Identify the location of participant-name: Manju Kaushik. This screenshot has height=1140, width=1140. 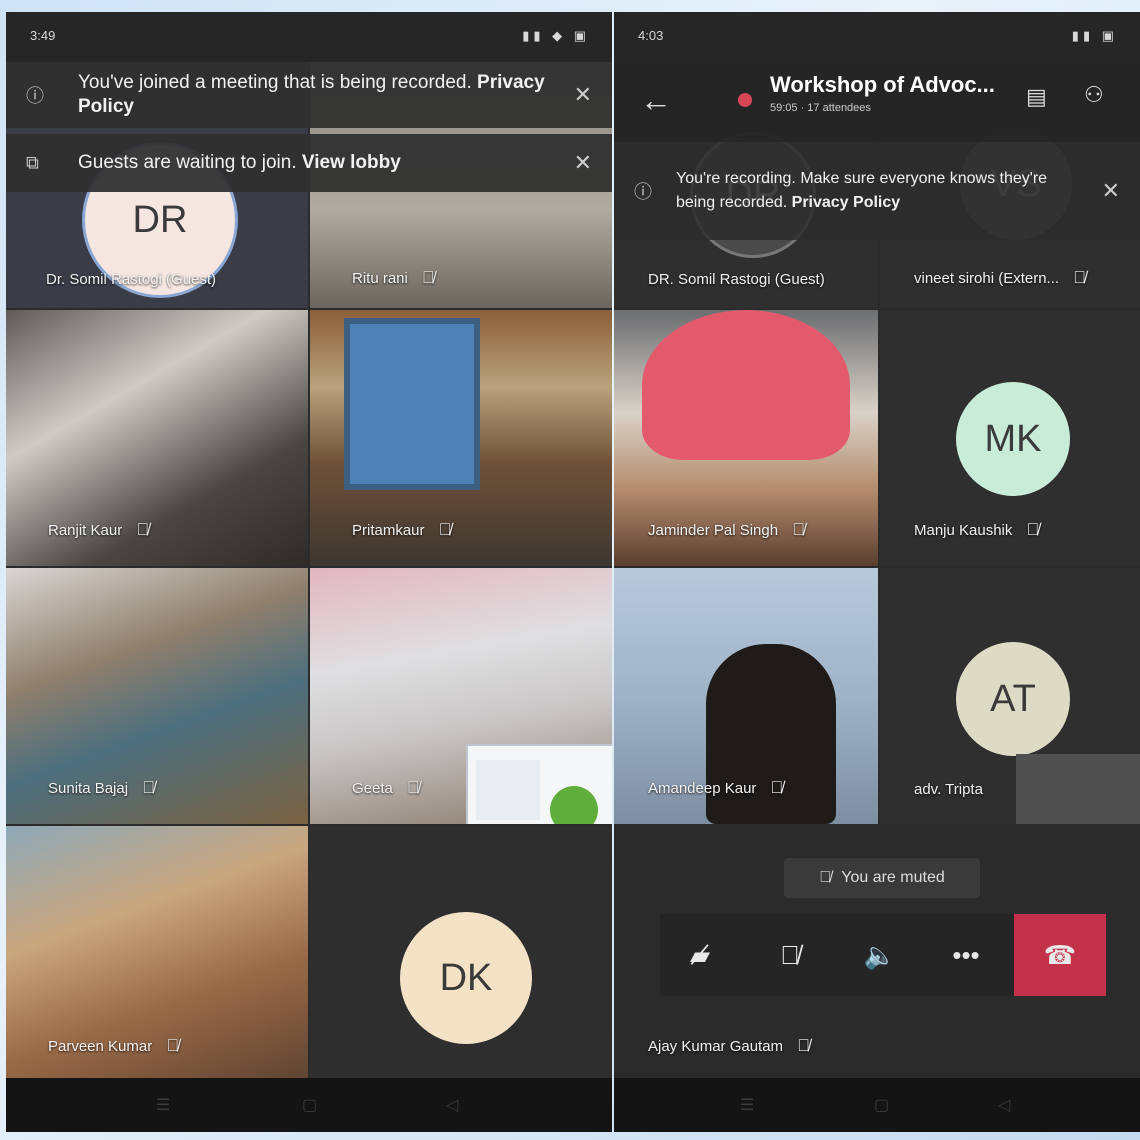
(963, 530).